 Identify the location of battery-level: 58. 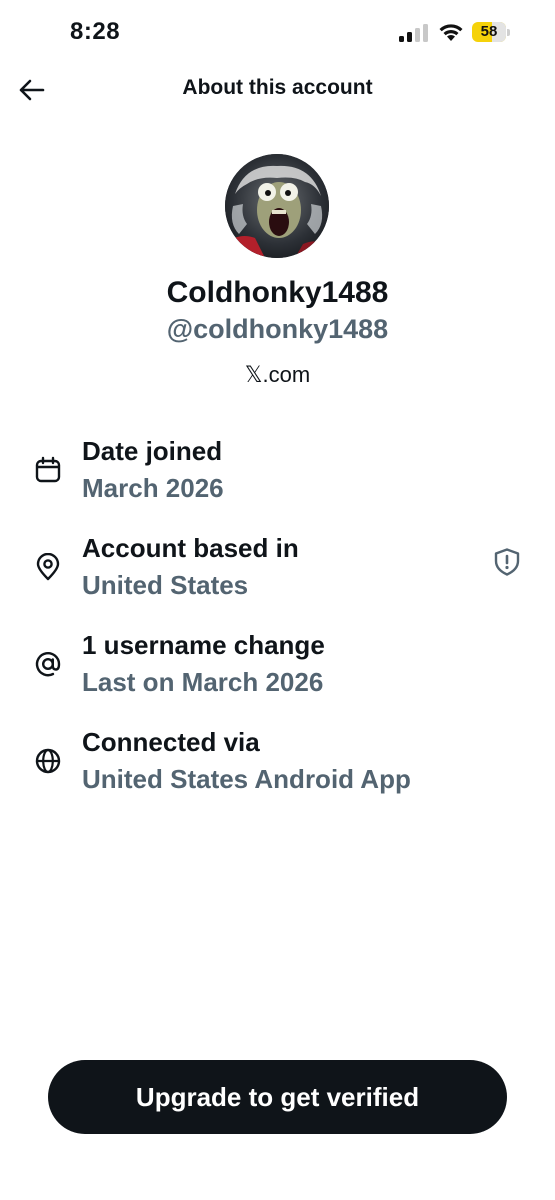
(489, 31).